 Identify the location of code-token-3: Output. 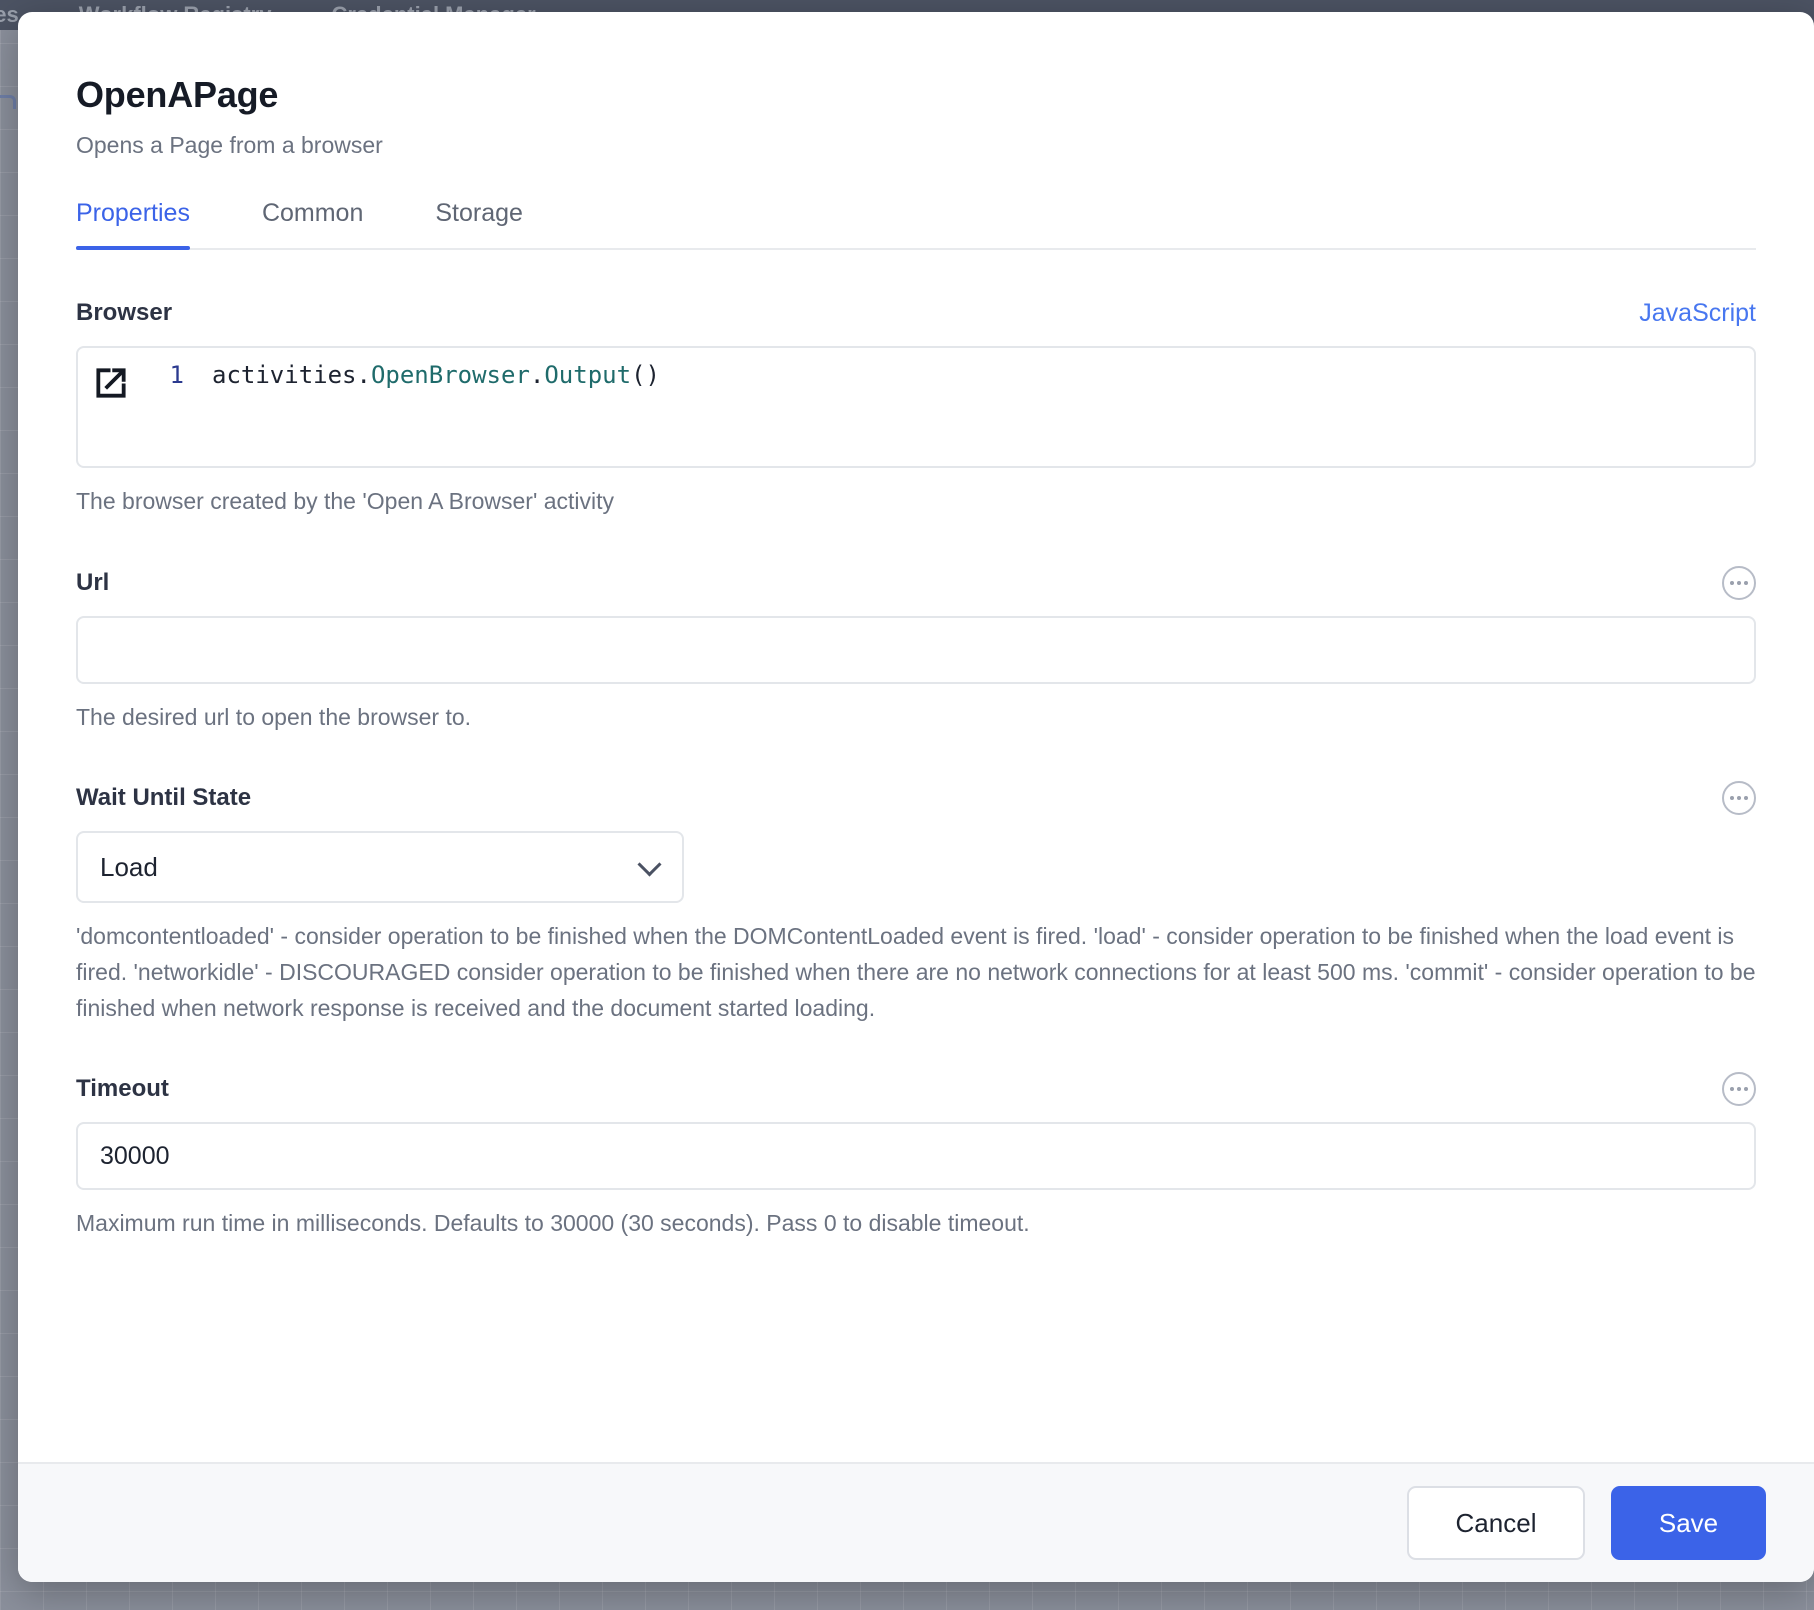
(588, 375).